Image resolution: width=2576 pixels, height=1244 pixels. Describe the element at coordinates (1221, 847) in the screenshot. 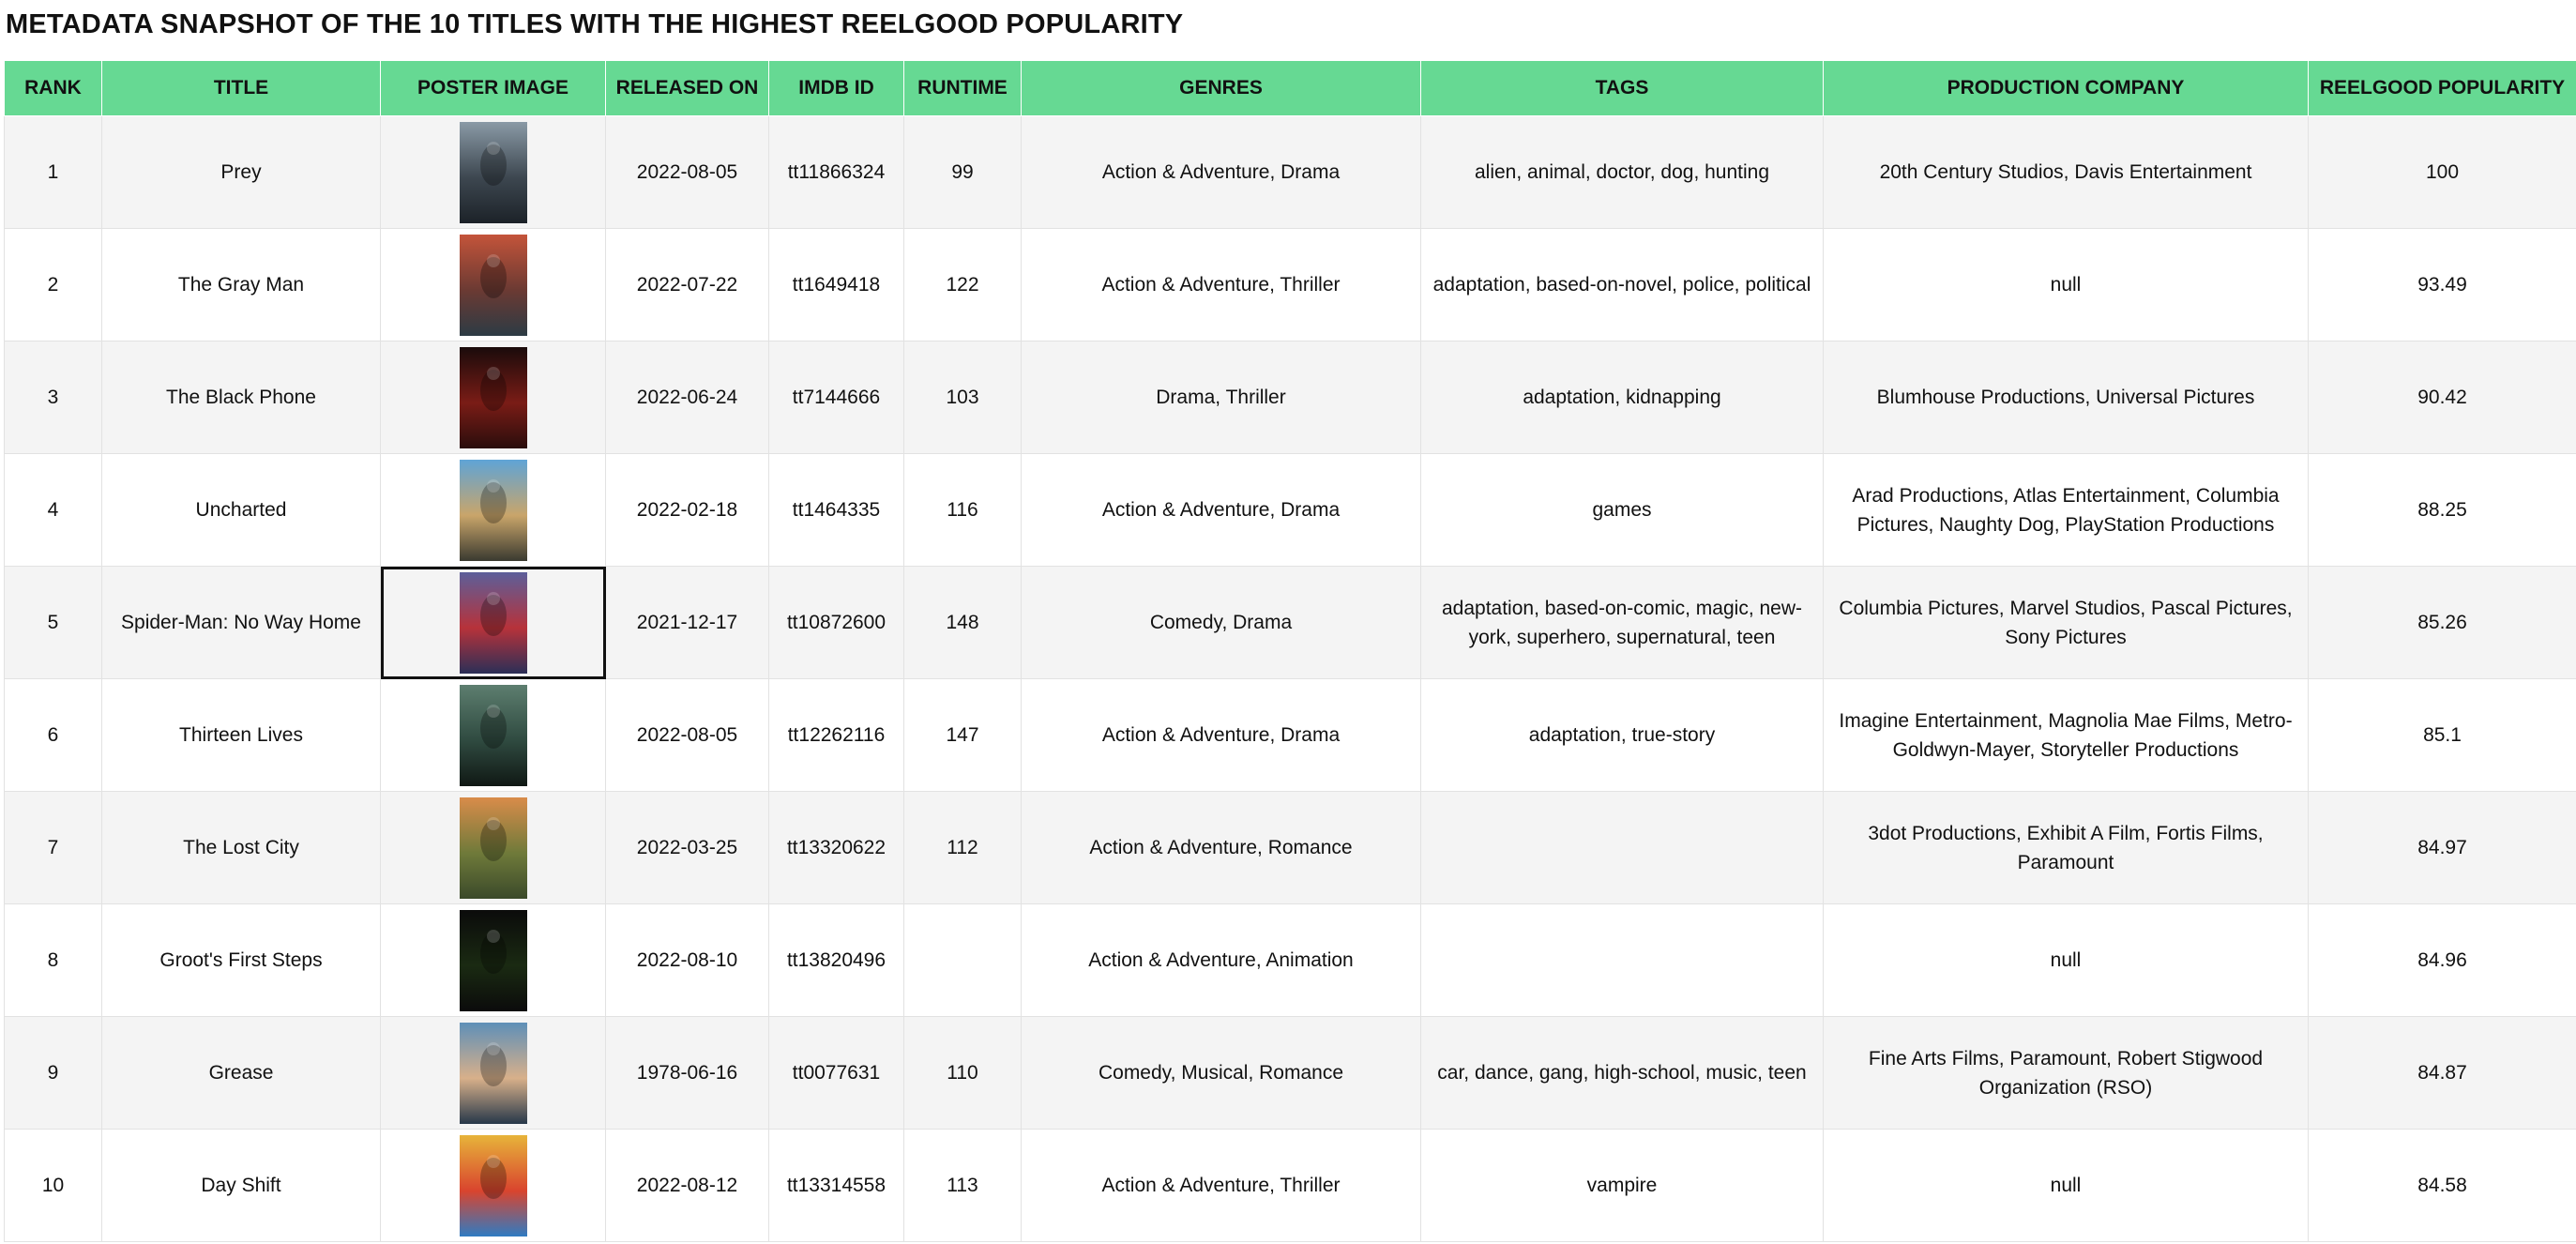

I see `cell-genres: Action & Adventure, Romance` at that location.